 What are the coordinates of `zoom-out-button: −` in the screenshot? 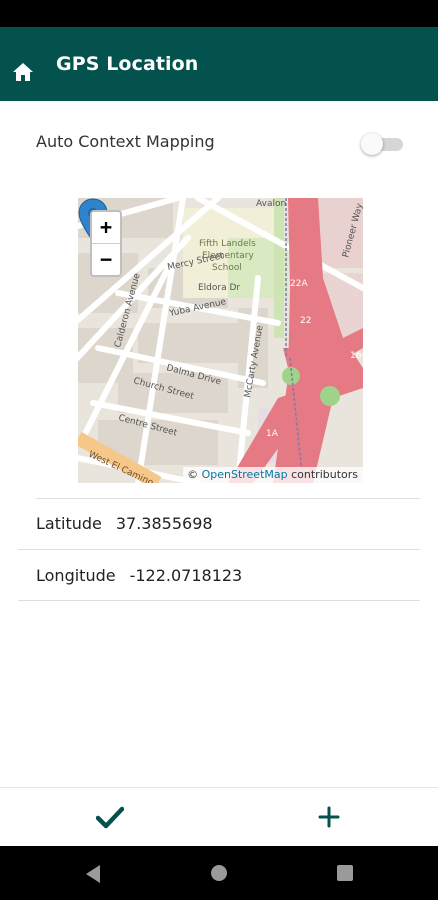 It's located at (106, 259).